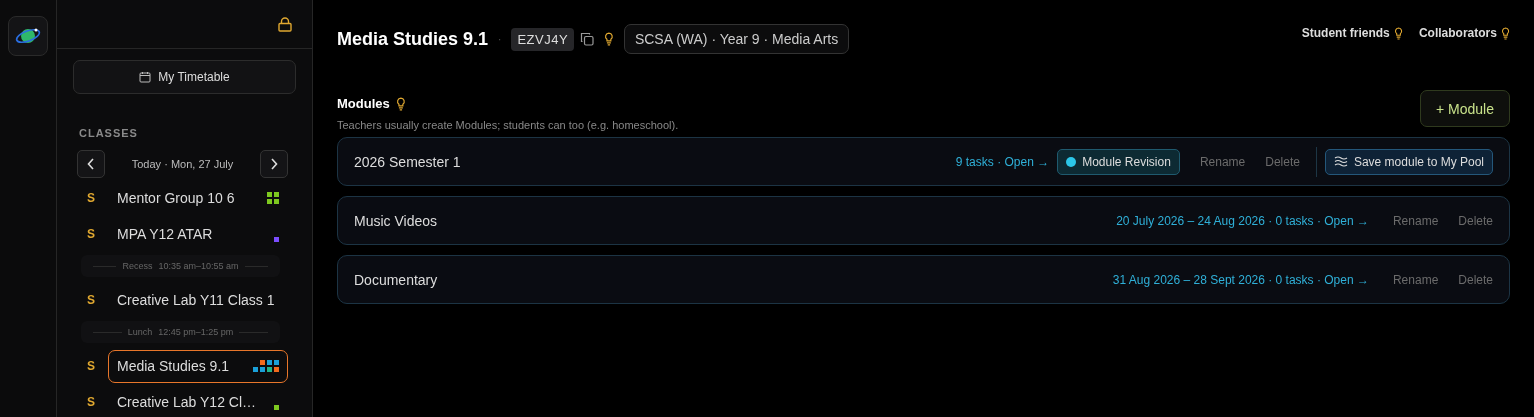 Image resolution: width=1534 pixels, height=417 pixels. I want to click on class-item: Creative Lab Y11 Class 1, so click(198, 300).